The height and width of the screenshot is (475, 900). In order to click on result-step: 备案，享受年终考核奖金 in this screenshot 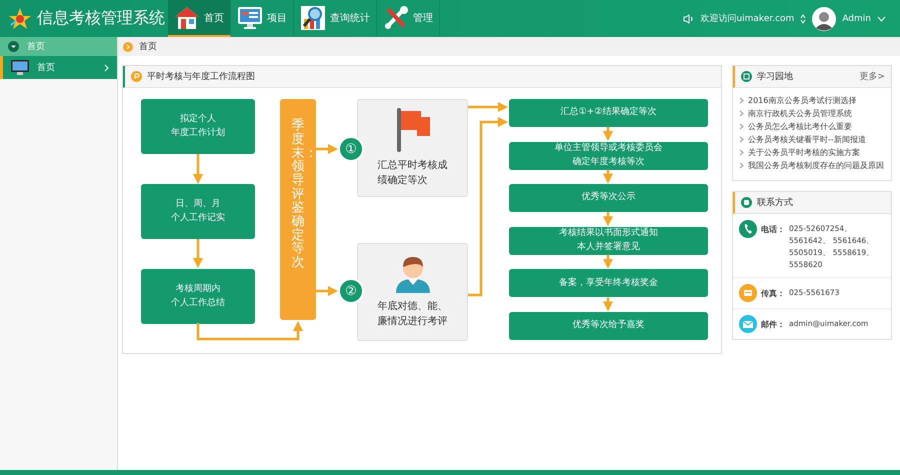, I will do `click(608, 283)`.